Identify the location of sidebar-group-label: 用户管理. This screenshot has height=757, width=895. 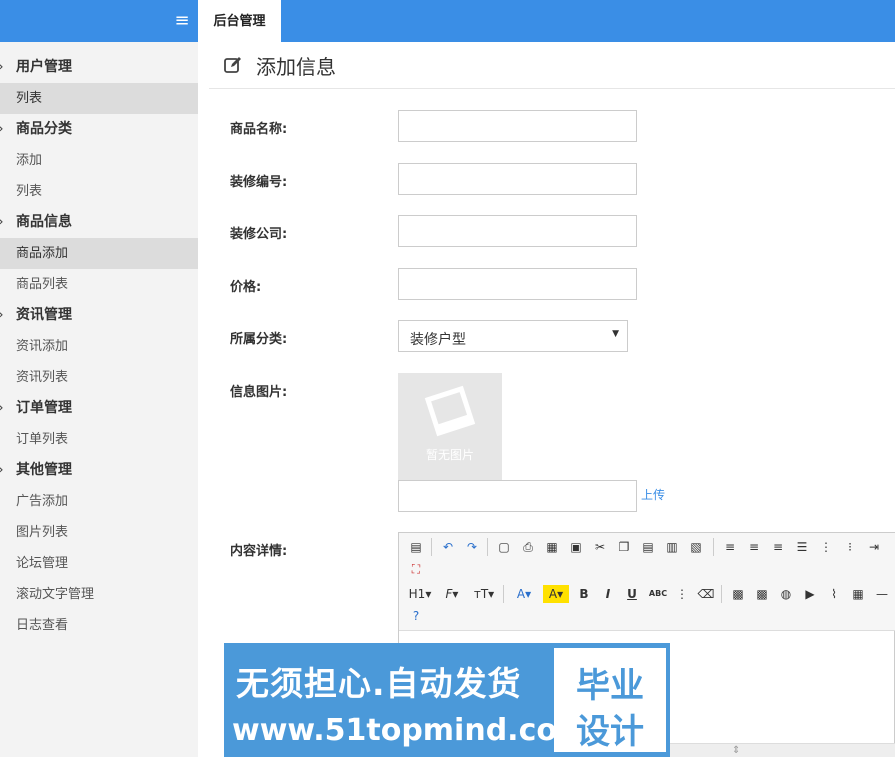
(44, 67).